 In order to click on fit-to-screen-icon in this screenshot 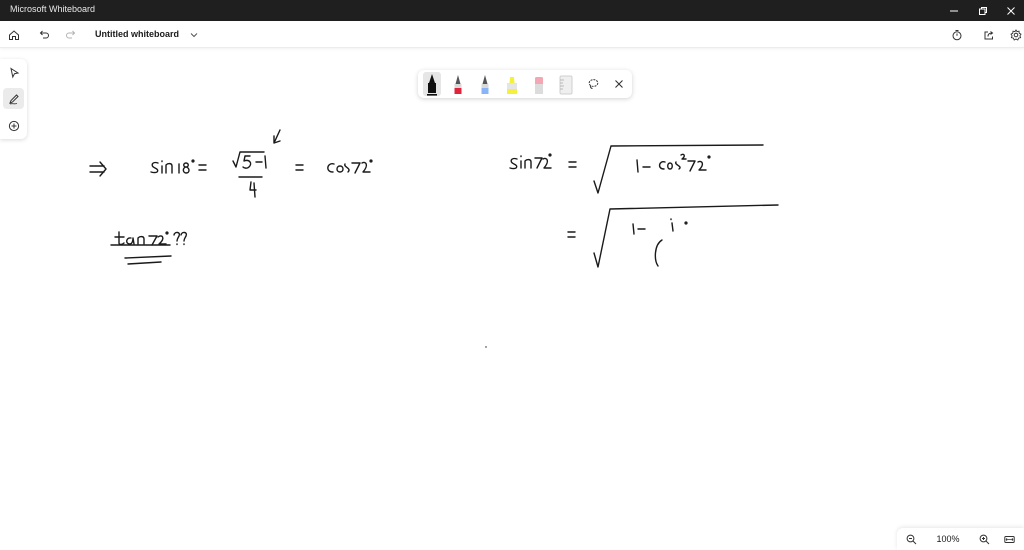, I will do `click(1009, 539)`.